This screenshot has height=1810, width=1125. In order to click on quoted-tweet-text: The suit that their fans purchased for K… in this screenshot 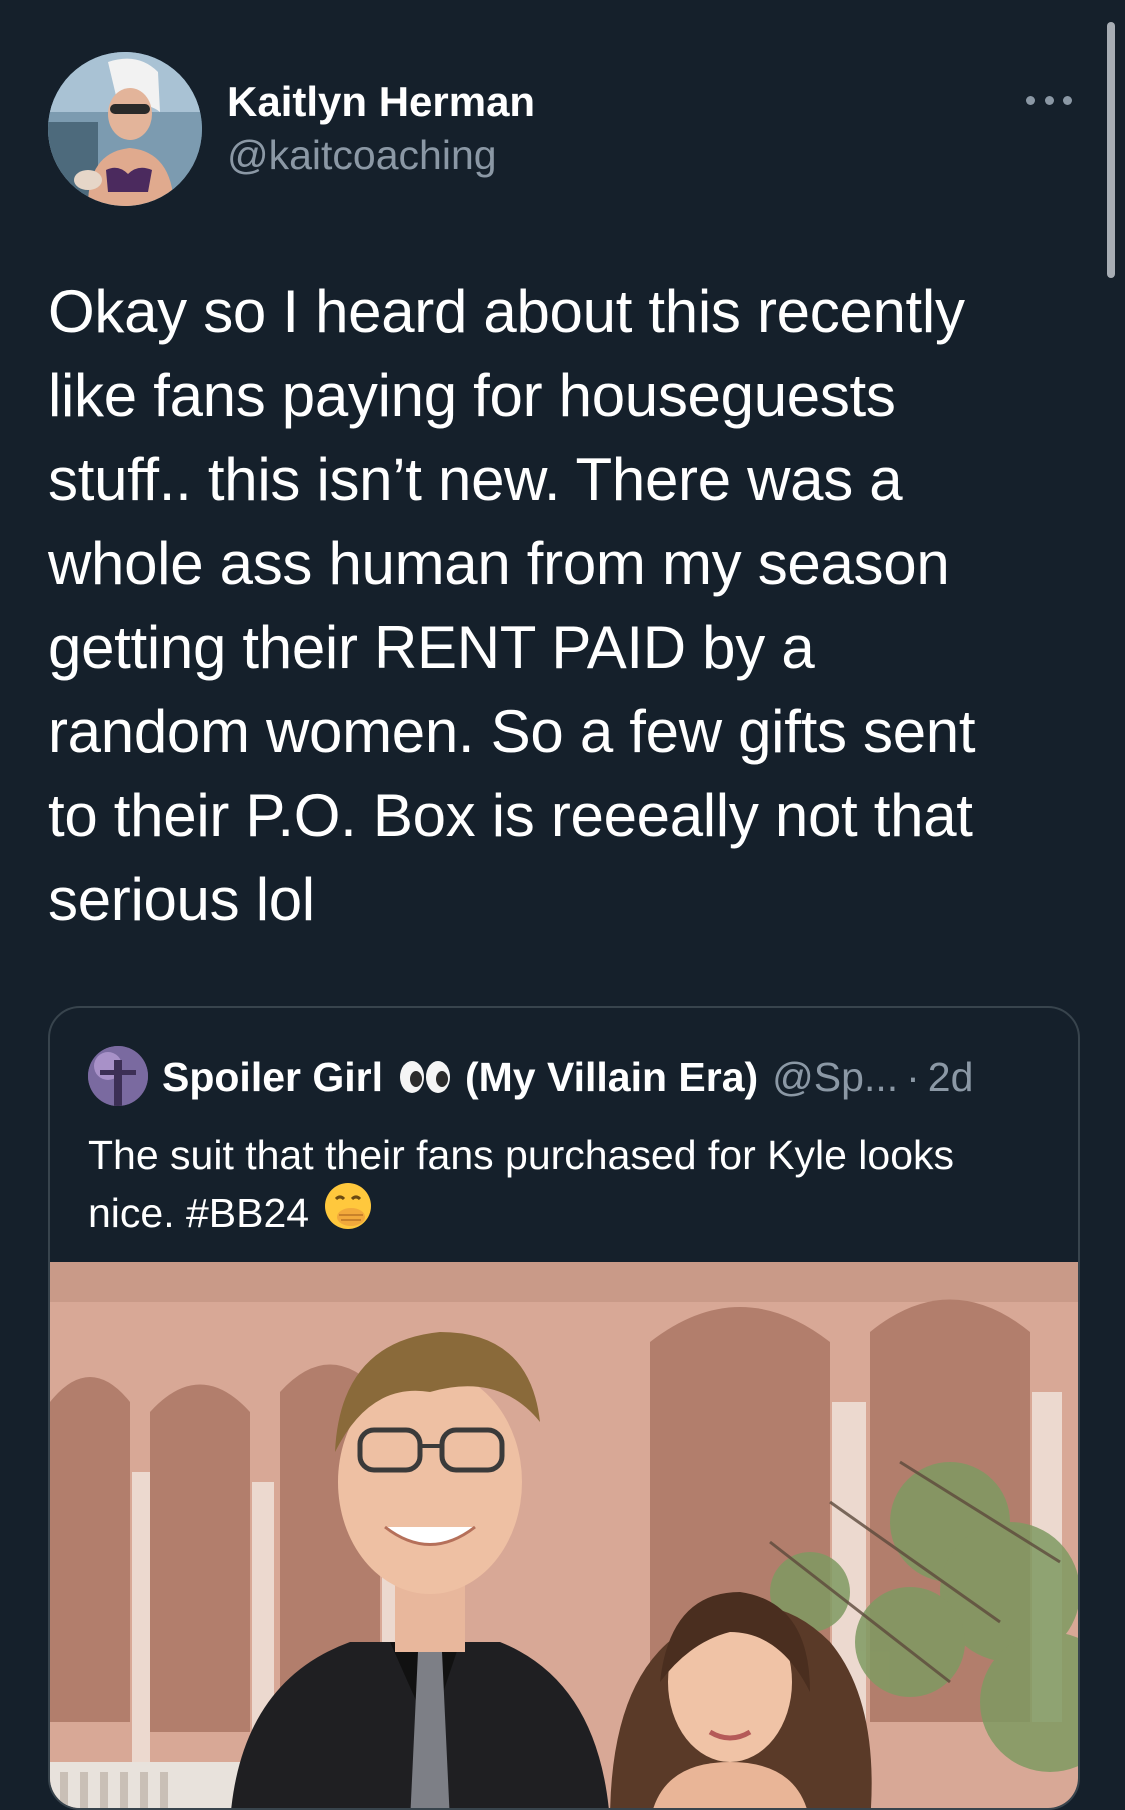, I will do `click(568, 1186)`.